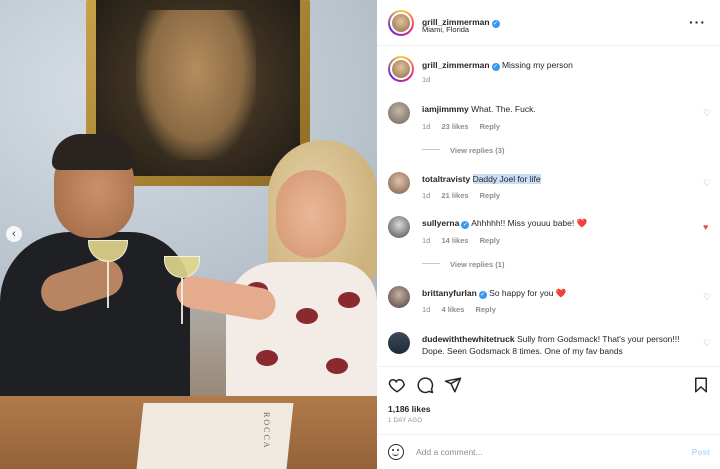 This screenshot has width=720, height=469. I want to click on heart-filled-icon: ♥, so click(706, 227).